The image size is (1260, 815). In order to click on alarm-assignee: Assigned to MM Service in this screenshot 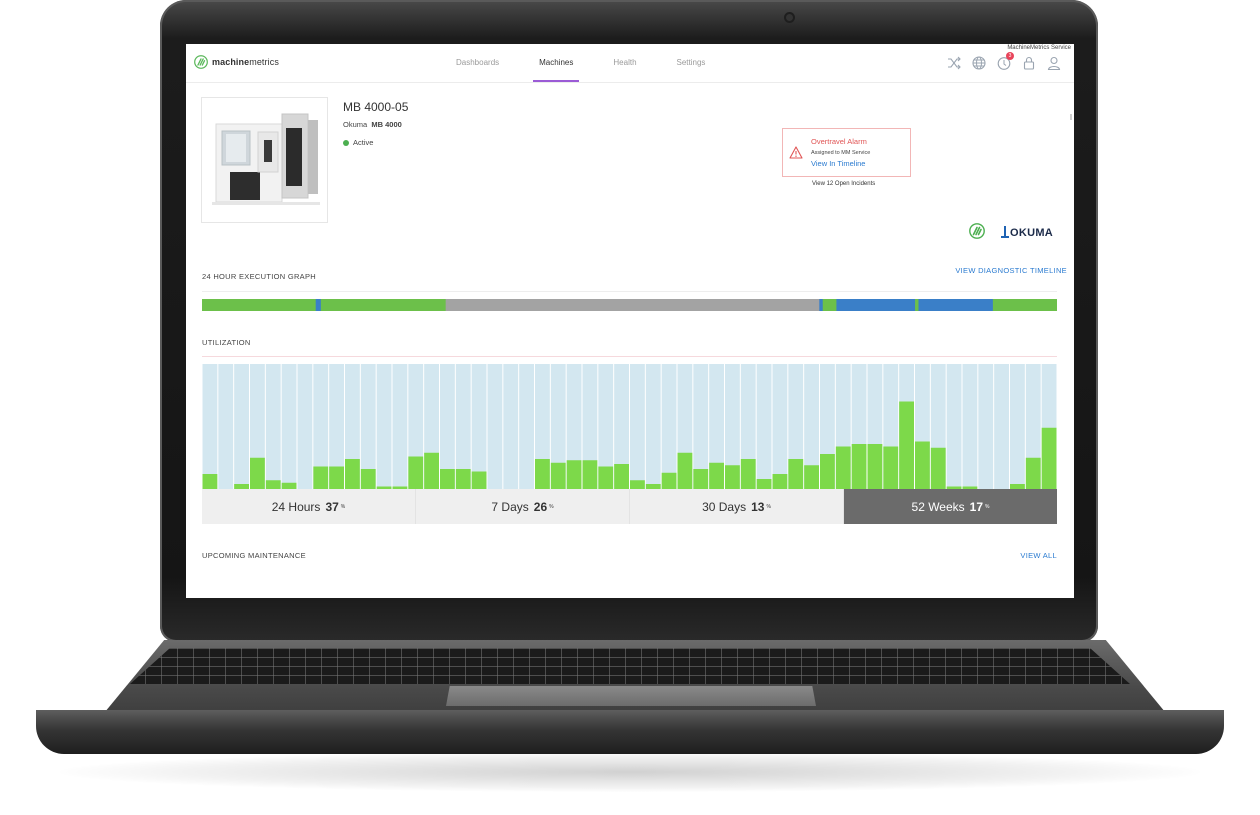, I will do `click(841, 153)`.